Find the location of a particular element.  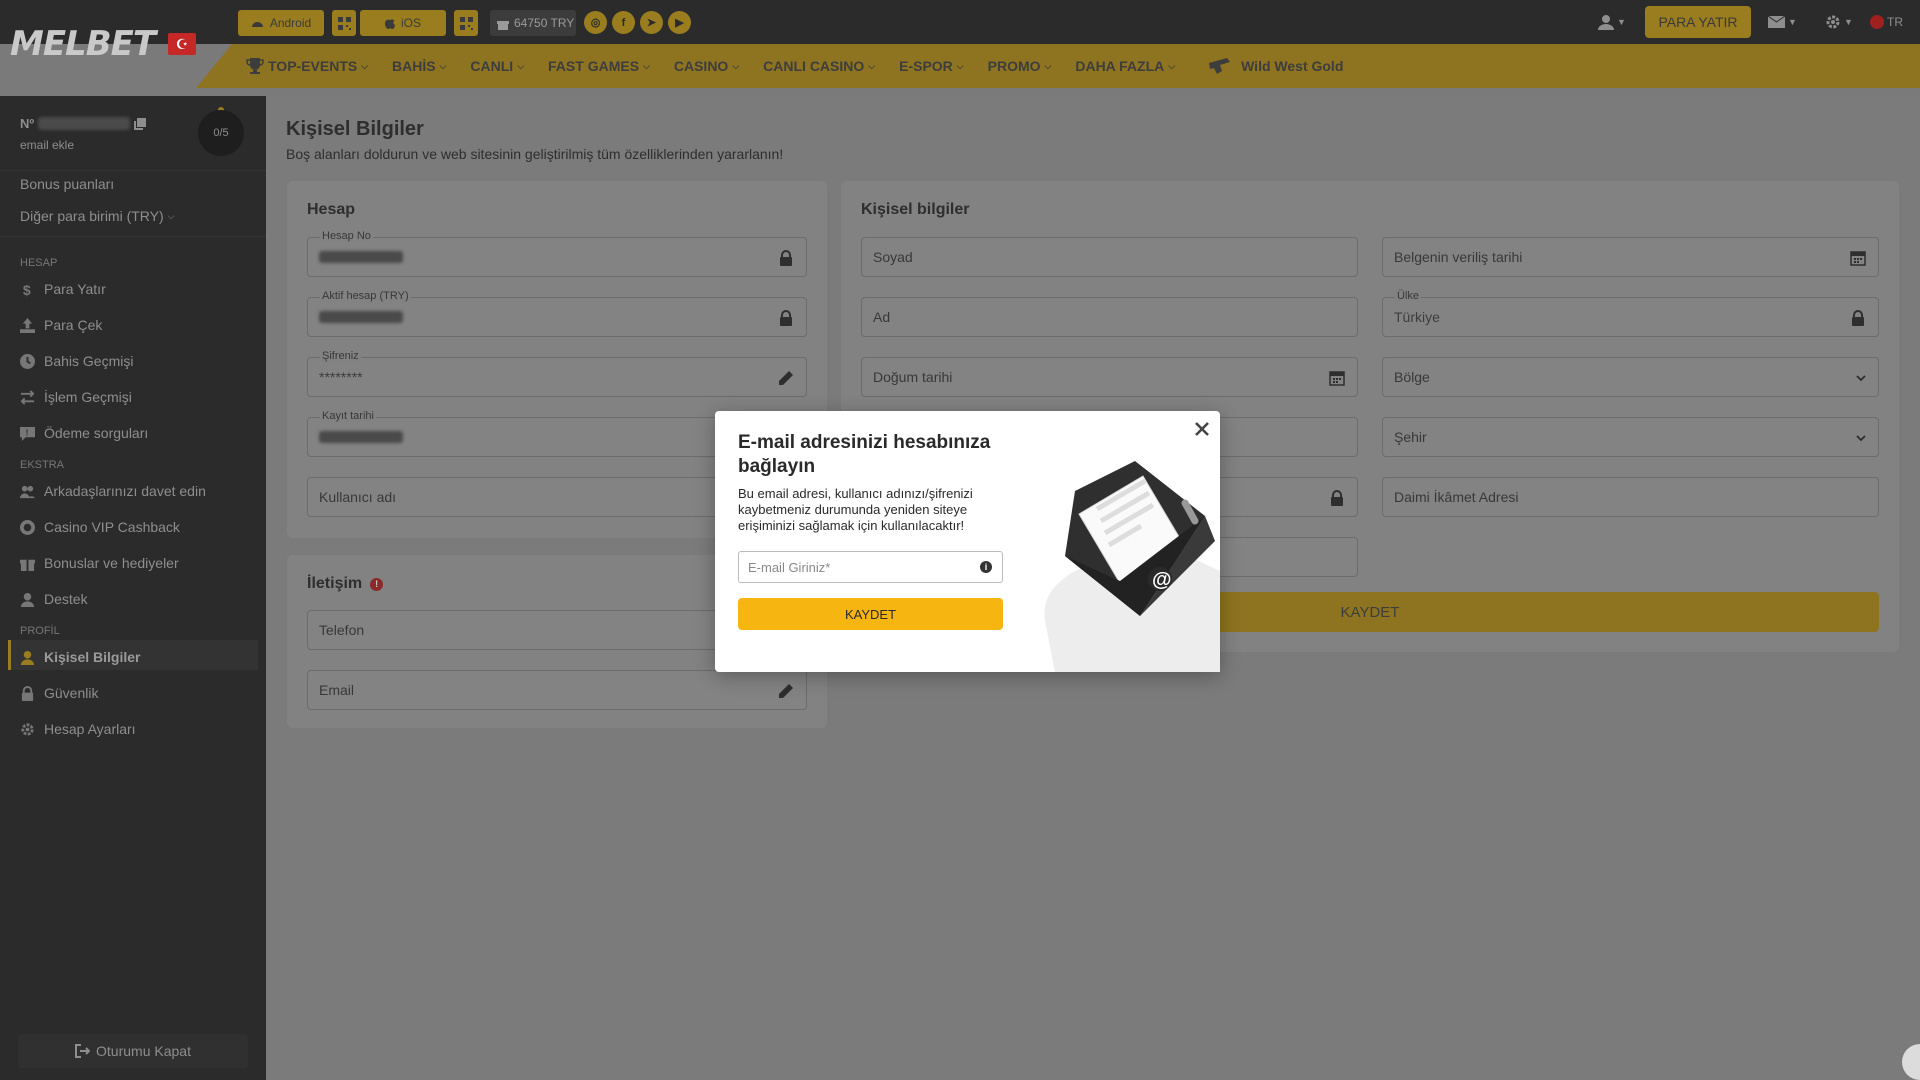

nav-wild-west-gold: Wild West Gold is located at coordinates (1275, 66).